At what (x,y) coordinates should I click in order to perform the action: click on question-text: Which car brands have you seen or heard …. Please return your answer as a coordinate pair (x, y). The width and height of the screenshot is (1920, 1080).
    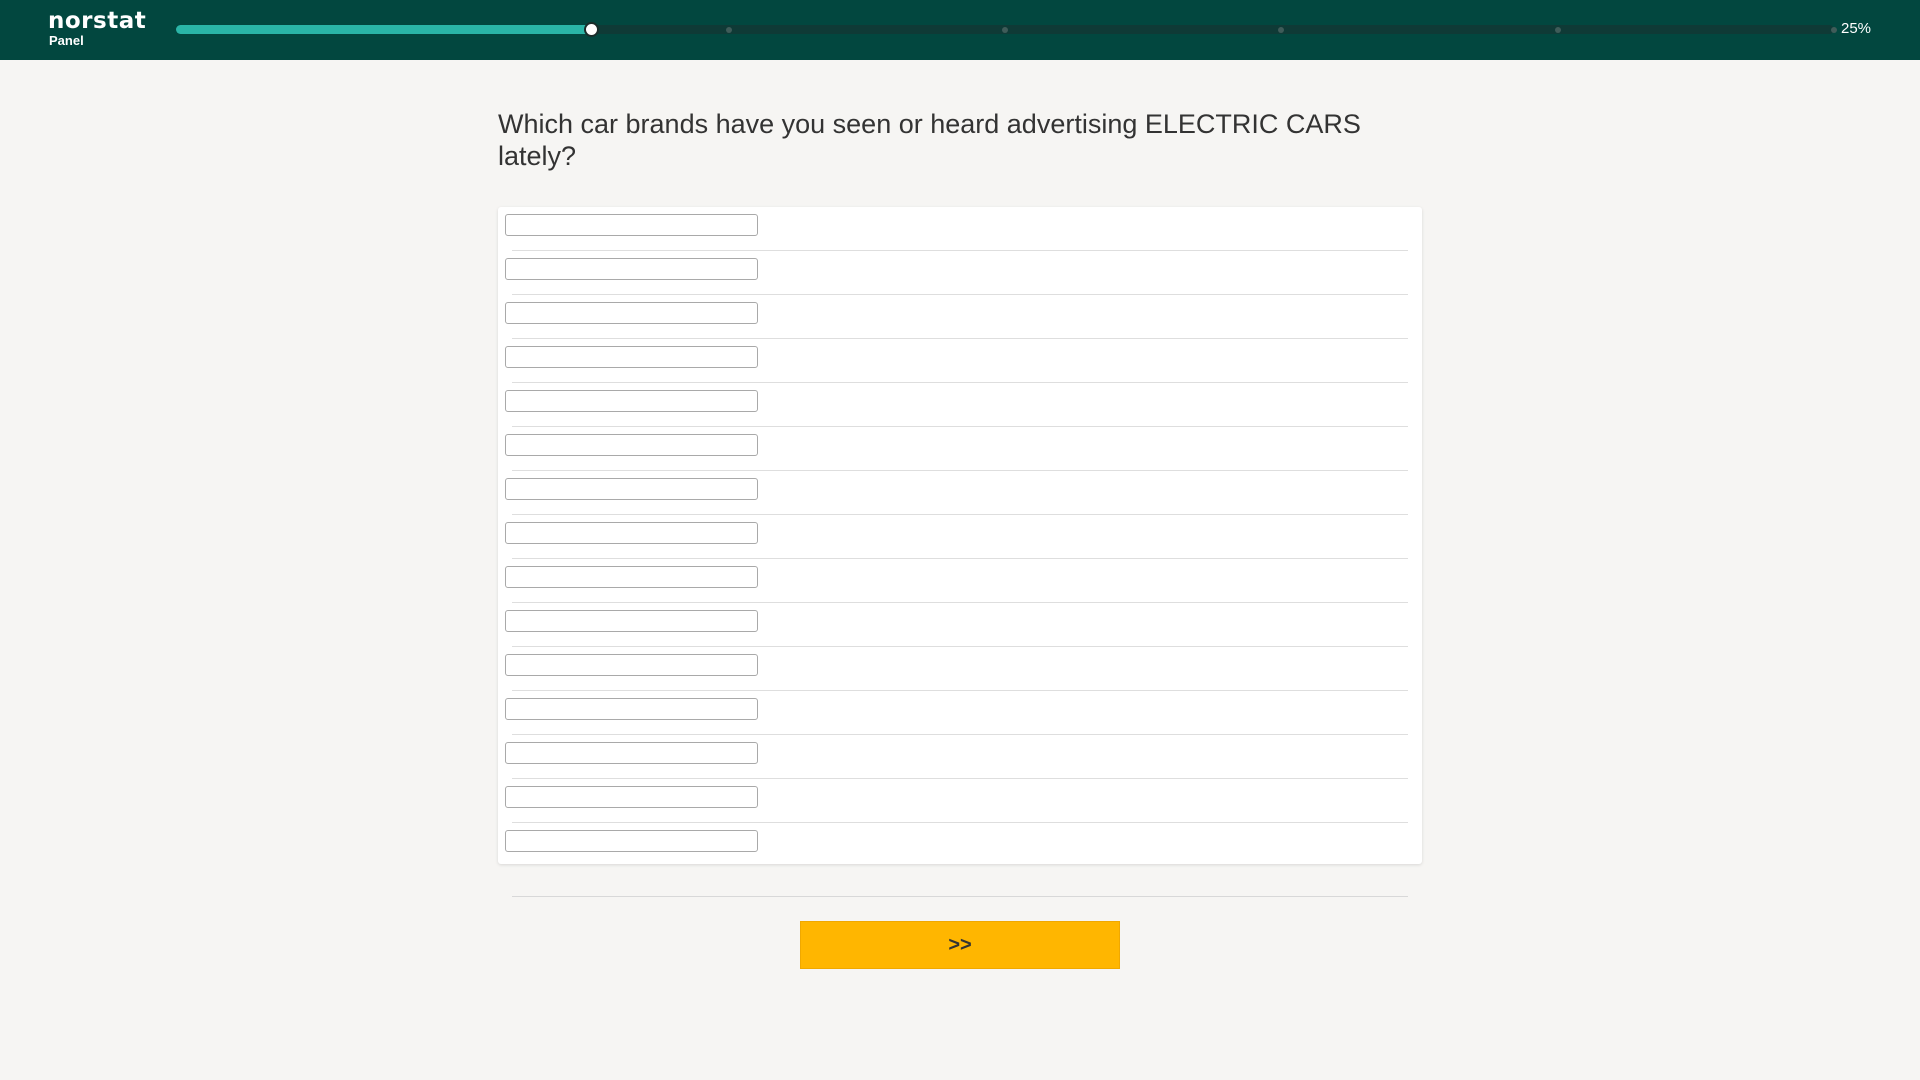
    Looking at the image, I should click on (929, 140).